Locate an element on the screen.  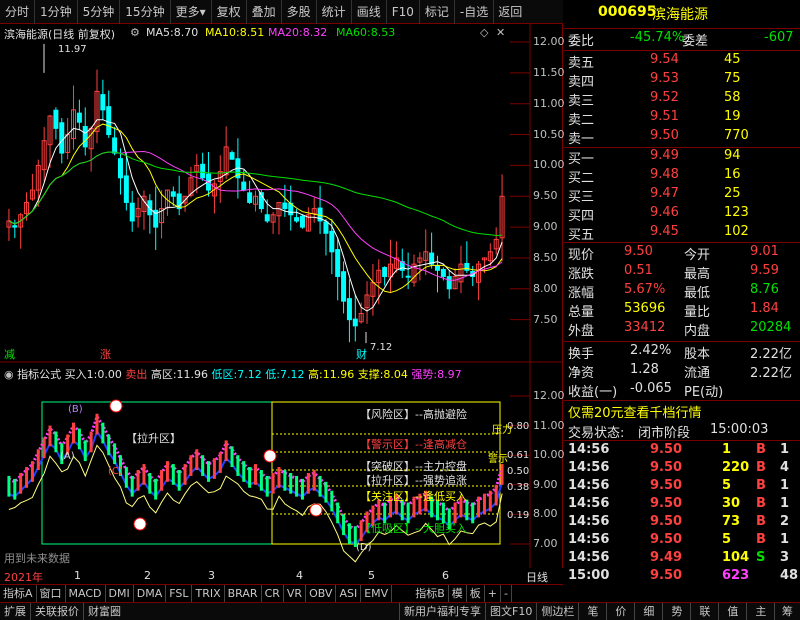
footer-guanlian: 关联报价 is located at coordinates (57, 611).